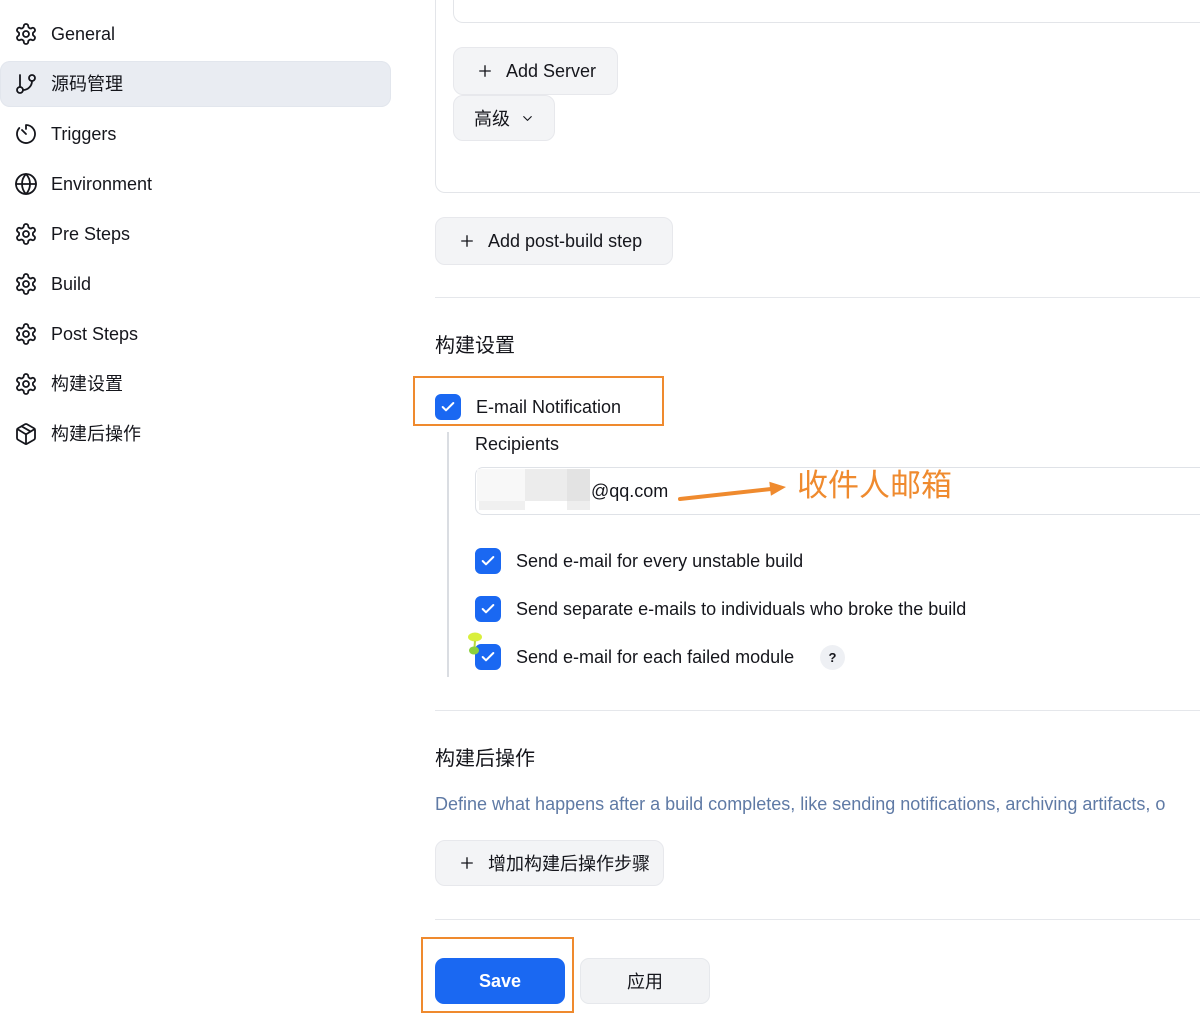 The image size is (1200, 1030). What do you see at coordinates (500, 981) in the screenshot?
I see `save-button: Save` at bounding box center [500, 981].